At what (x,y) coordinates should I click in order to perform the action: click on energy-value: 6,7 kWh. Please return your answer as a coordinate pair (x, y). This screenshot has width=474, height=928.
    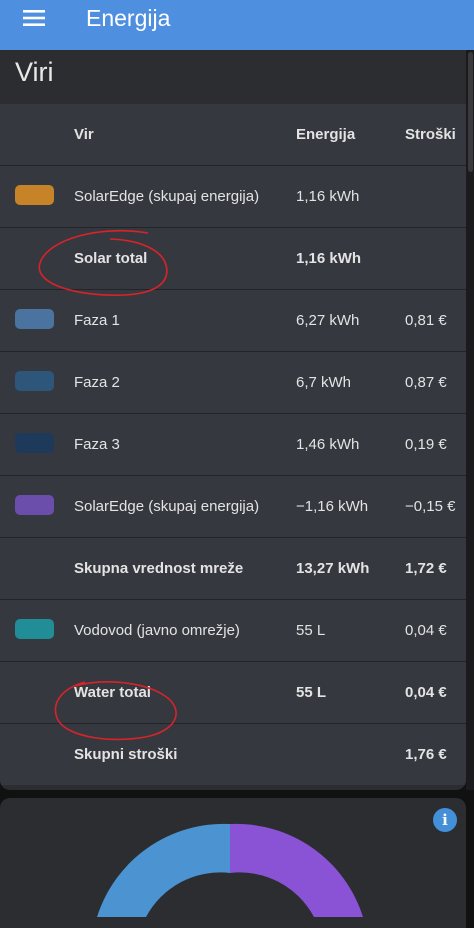
    Looking at the image, I should click on (324, 382).